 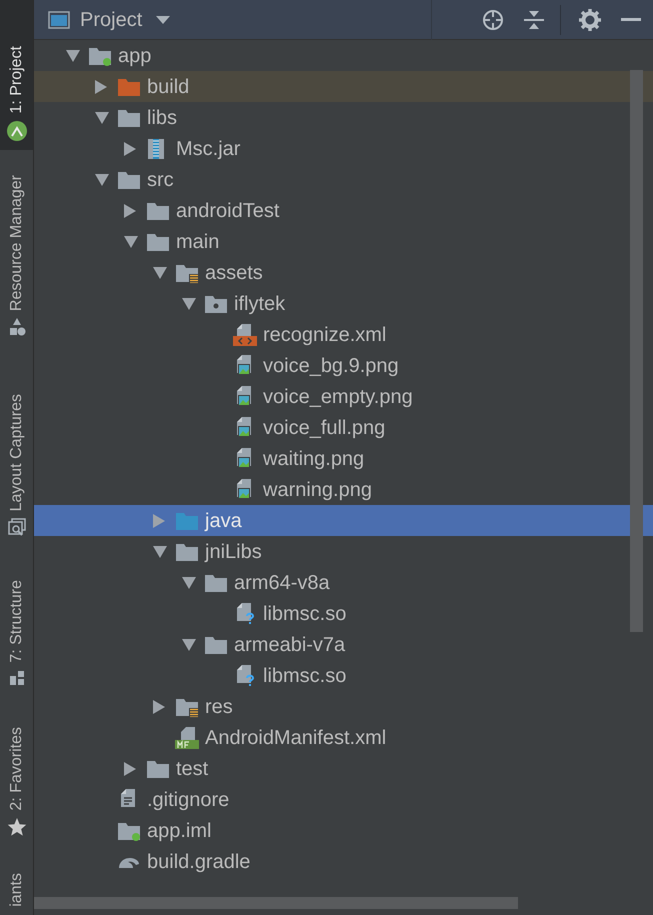 I want to click on archive-icon, so click(x=156, y=149).